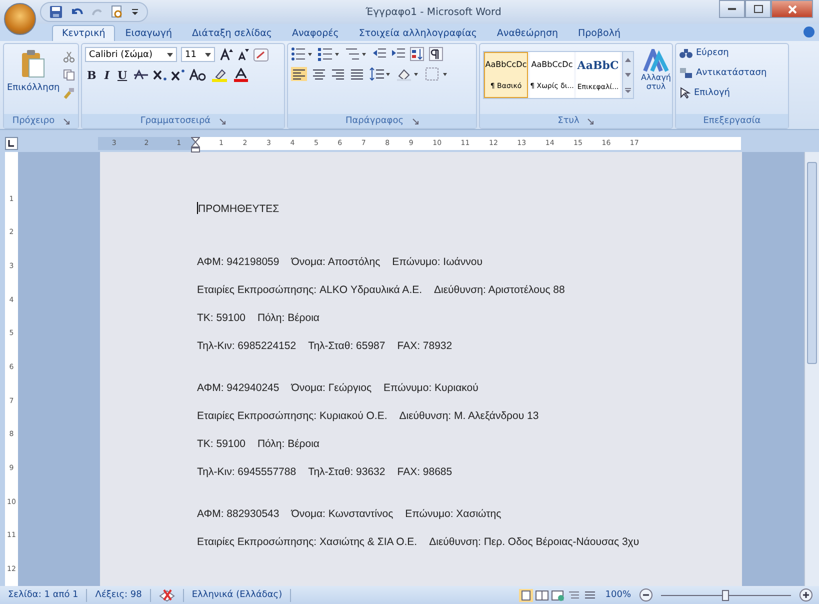 This screenshot has width=819, height=604. Describe the element at coordinates (325, 346) in the screenshot. I see `document-line: Τηλ-Κιν: 6985224152 Τηλ-Σταθ: 65987 FAX: 78932` at that location.